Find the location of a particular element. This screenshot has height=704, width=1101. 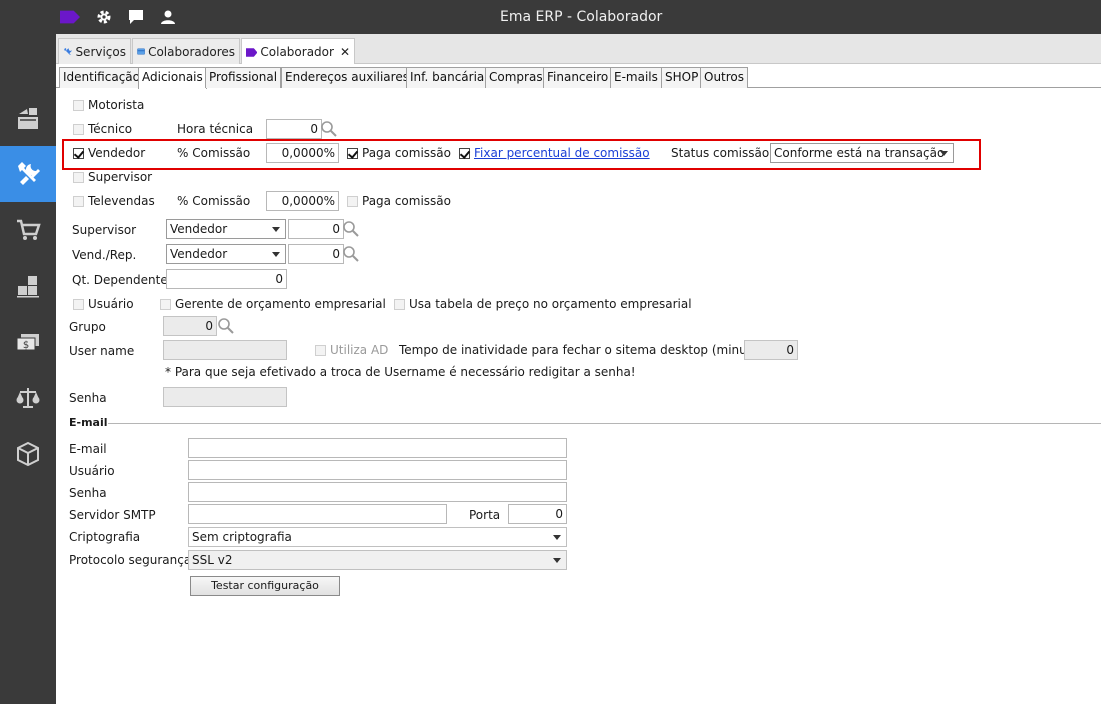

tab-identificacao: Identificação is located at coordinates (101, 77).